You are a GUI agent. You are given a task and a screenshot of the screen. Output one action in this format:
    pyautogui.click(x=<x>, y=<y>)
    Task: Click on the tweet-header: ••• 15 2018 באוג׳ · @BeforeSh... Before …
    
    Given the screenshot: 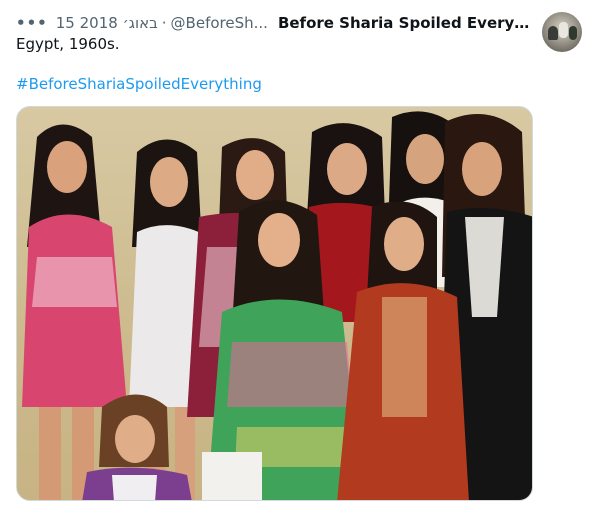 What is the action you would take?
    pyautogui.click(x=274, y=23)
    